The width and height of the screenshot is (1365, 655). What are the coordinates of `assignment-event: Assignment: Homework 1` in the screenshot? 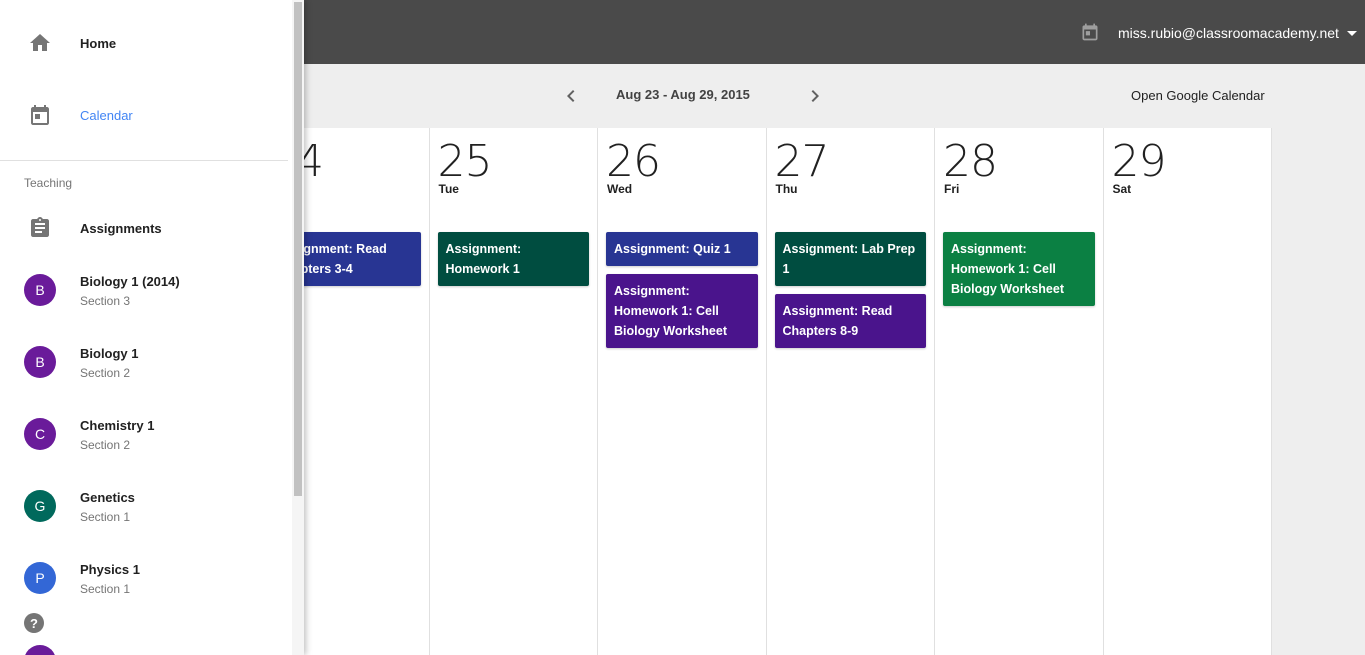 It's located at (513, 259).